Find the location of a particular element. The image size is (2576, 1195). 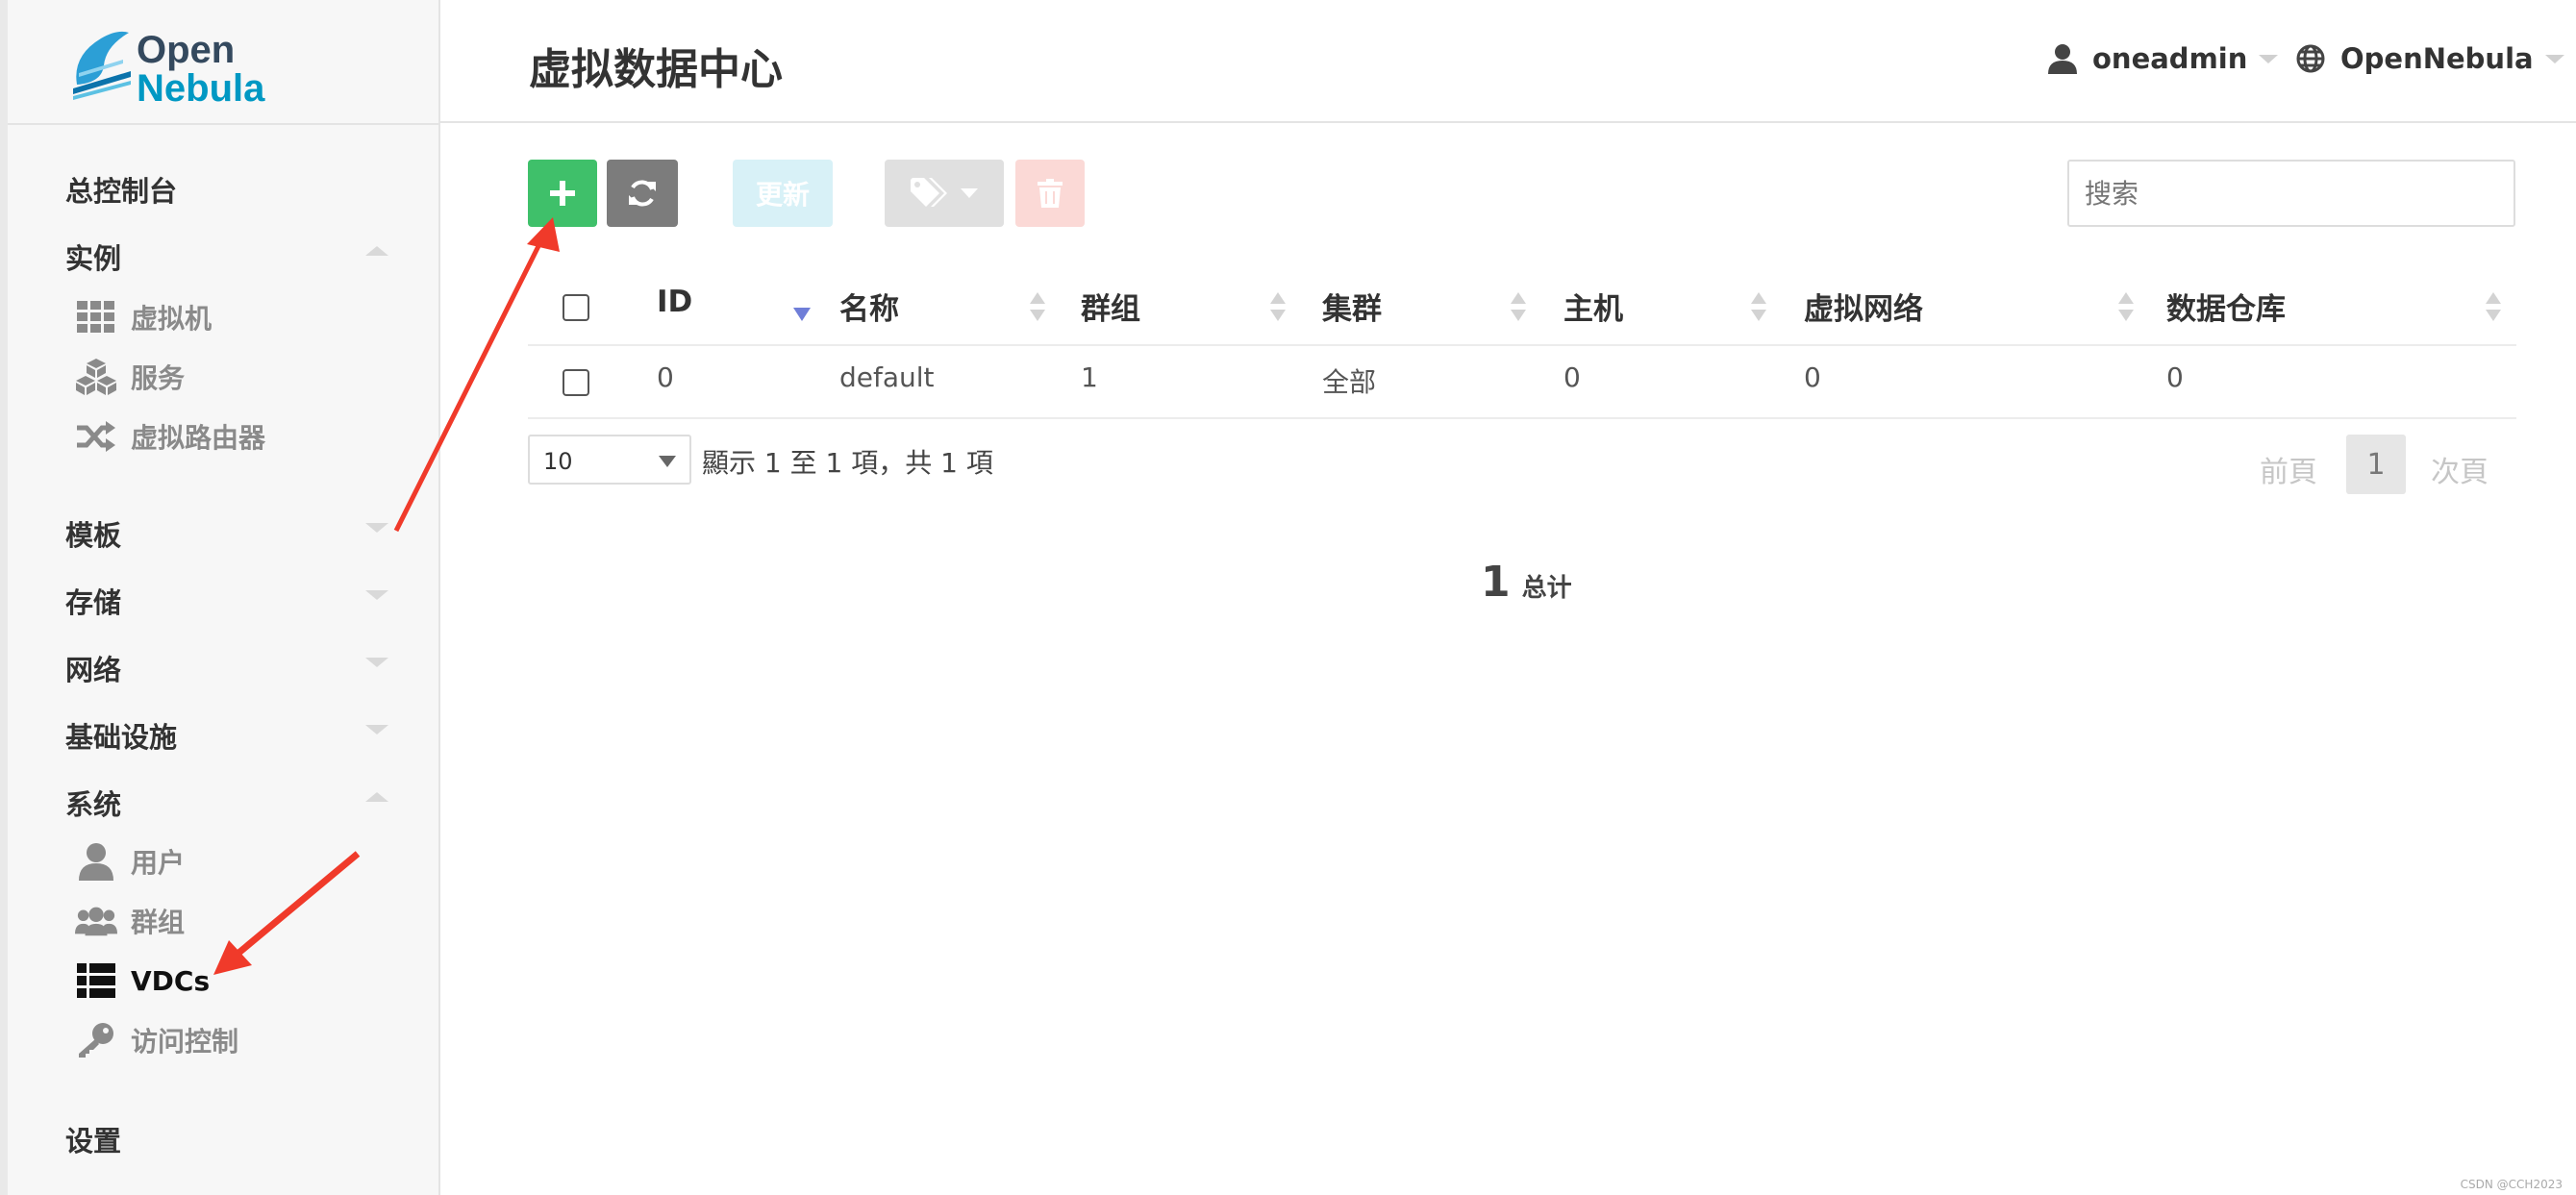

row-checkbox is located at coordinates (576, 382).